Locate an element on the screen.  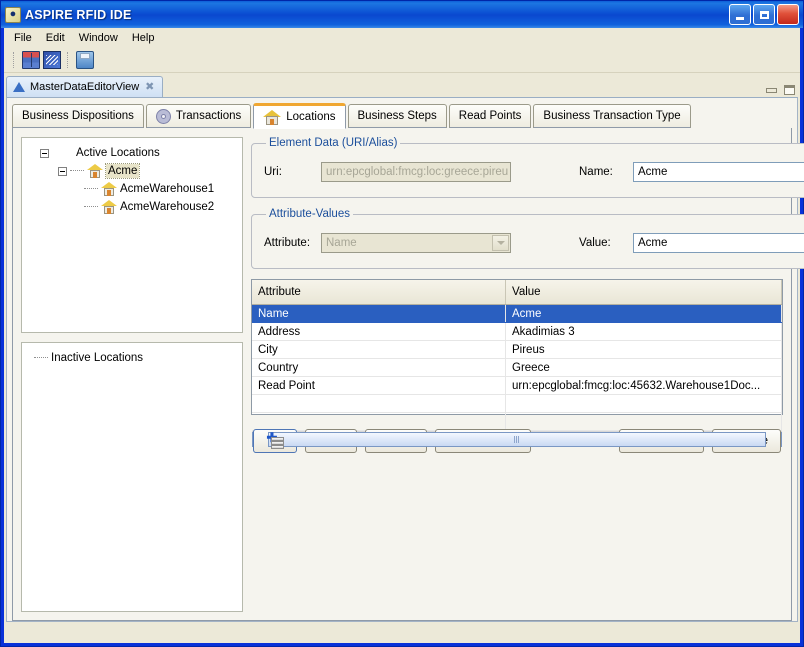
chevron-down-icon is located at coordinates (500, 243).